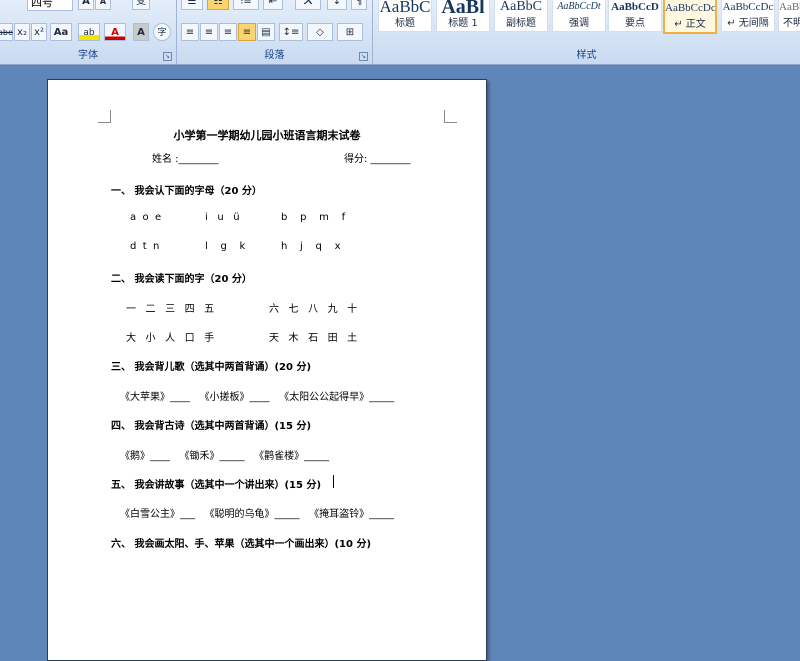 This screenshot has height=661, width=800. What do you see at coordinates (450, 116) in the screenshot?
I see `crop-mark-top-right` at bounding box center [450, 116].